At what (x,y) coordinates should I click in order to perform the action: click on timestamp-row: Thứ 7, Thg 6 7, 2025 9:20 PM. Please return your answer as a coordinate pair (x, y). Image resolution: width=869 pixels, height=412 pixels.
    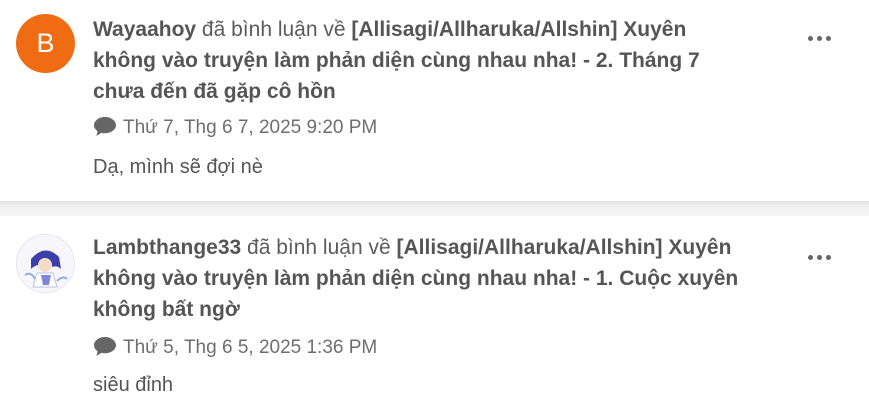
    Looking at the image, I should click on (235, 127).